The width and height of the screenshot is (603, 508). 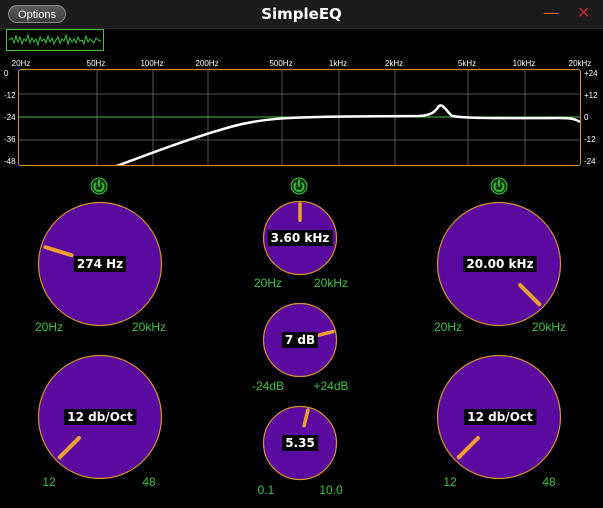 What do you see at coordinates (300, 443) in the screenshot?
I see `peak-quality-value: 5.35` at bounding box center [300, 443].